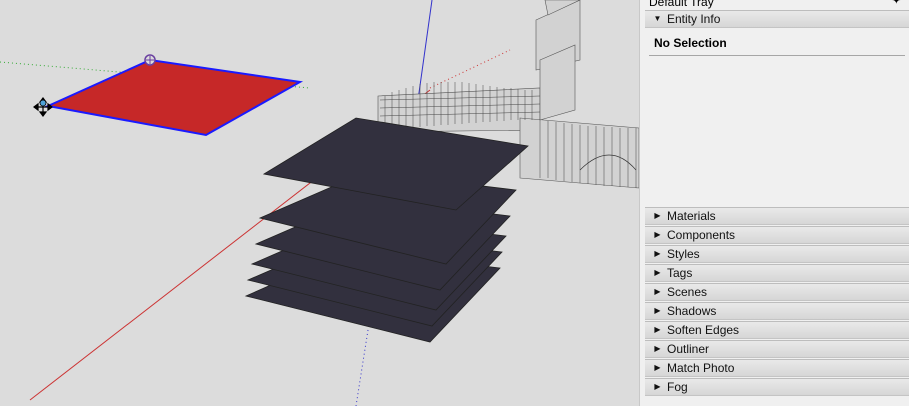  What do you see at coordinates (777, 368) in the screenshot?
I see `panel-match-photo: ▶ Match Photo` at bounding box center [777, 368].